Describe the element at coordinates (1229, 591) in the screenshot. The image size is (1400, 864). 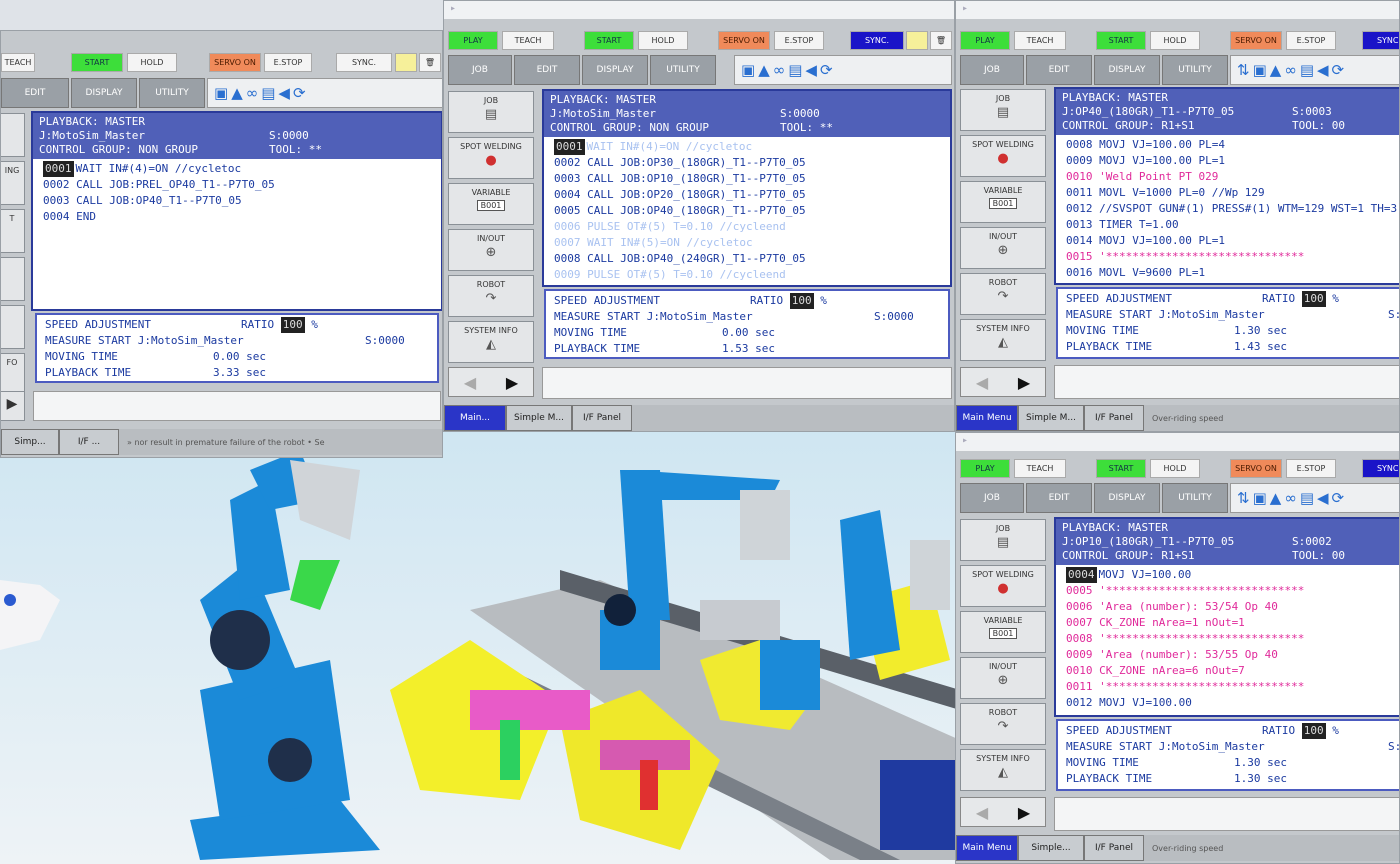
I see `job-line: 0005 '******************************` at that location.